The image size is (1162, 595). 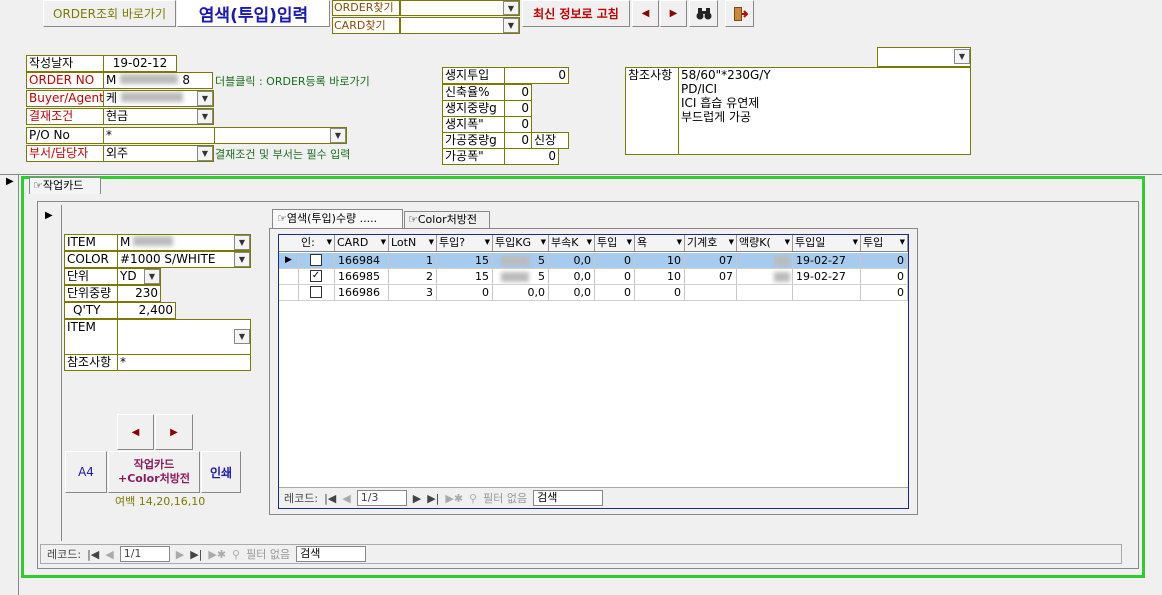 What do you see at coordinates (158, 116) in the screenshot?
I see `payment-combo: 현금 ▼` at bounding box center [158, 116].